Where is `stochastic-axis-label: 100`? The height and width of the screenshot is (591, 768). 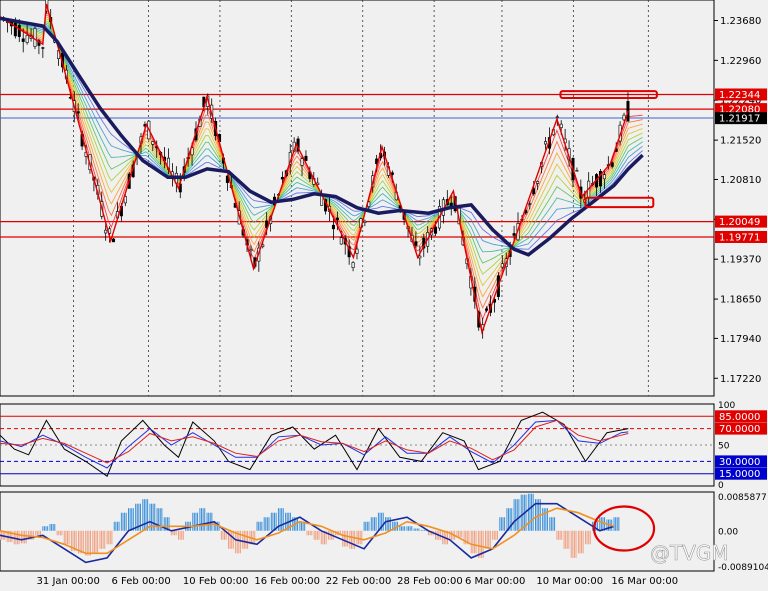
stochastic-axis-label: 100 is located at coordinates (726, 406).